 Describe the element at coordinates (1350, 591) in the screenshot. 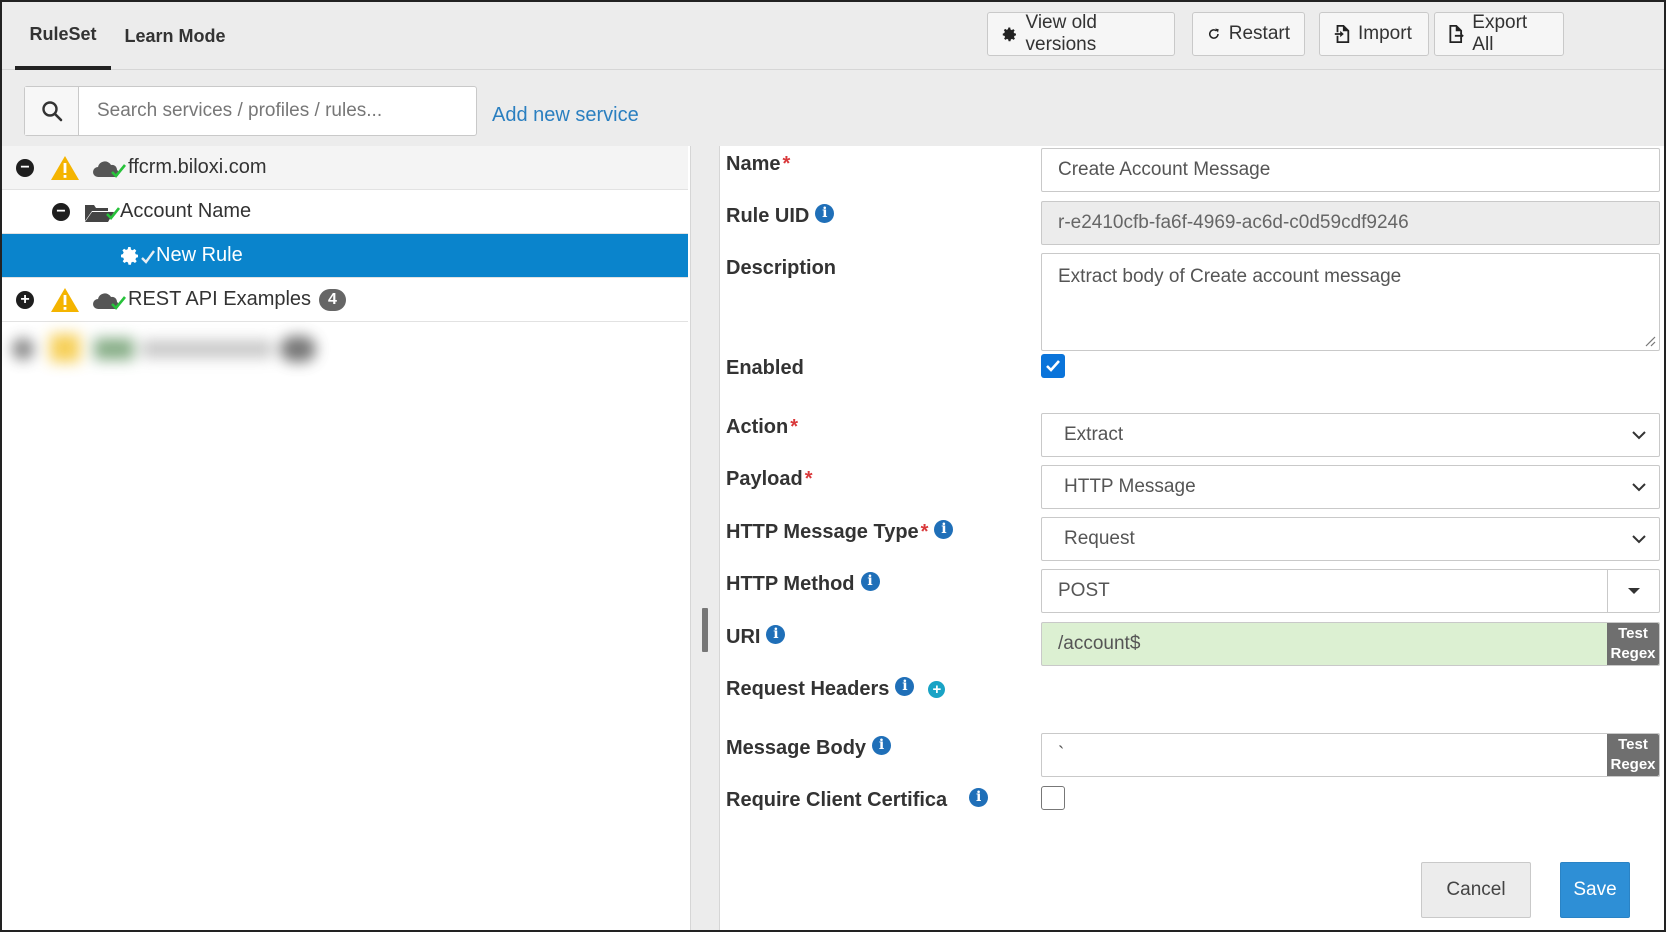

I see `http-method-combobox: POST` at that location.